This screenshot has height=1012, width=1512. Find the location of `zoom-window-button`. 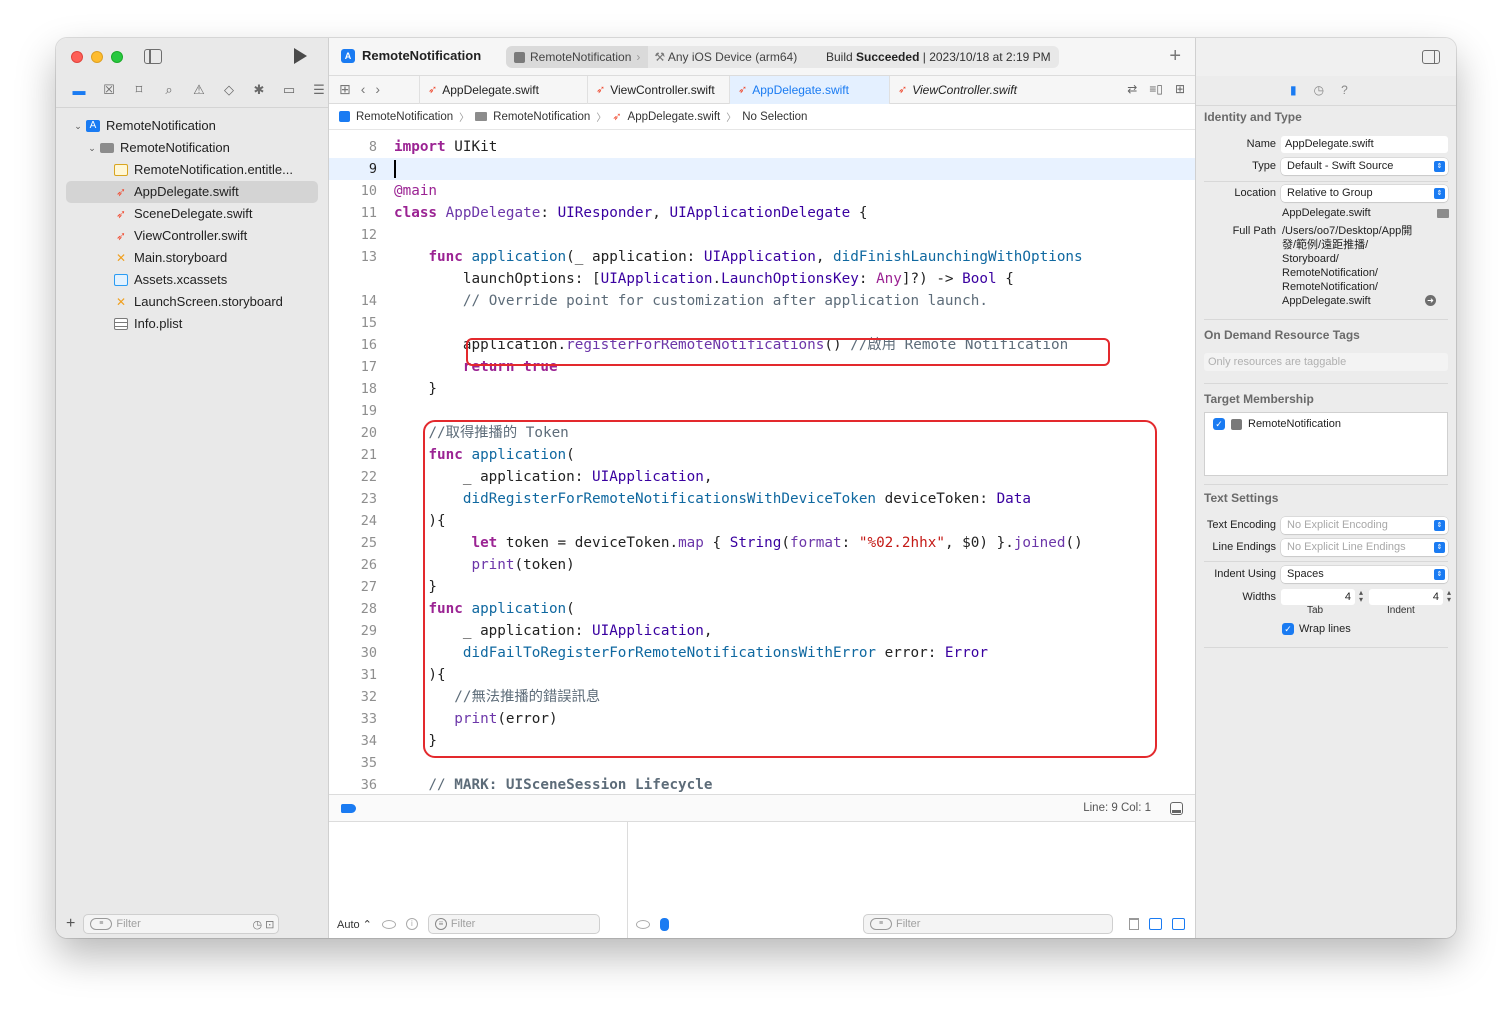

zoom-window-button is located at coordinates (117, 57).